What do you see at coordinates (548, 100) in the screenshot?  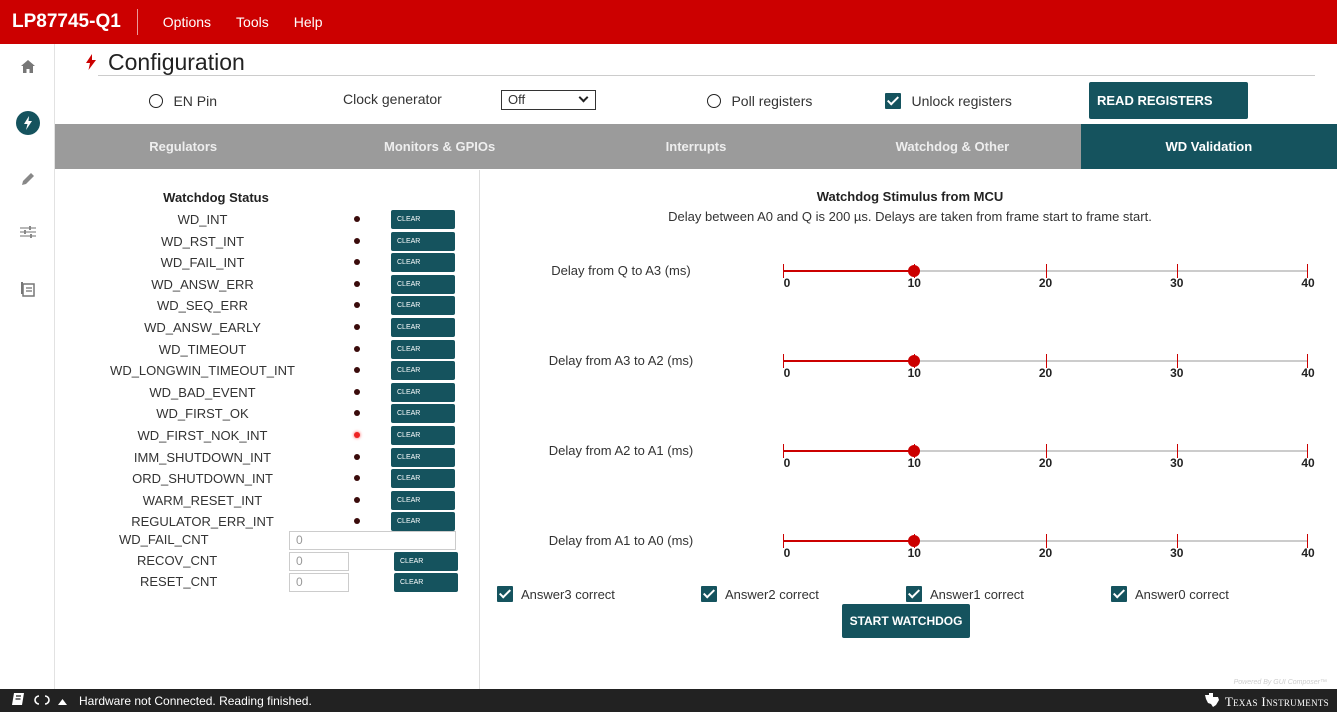 I see `clock-generator-select: Off` at bounding box center [548, 100].